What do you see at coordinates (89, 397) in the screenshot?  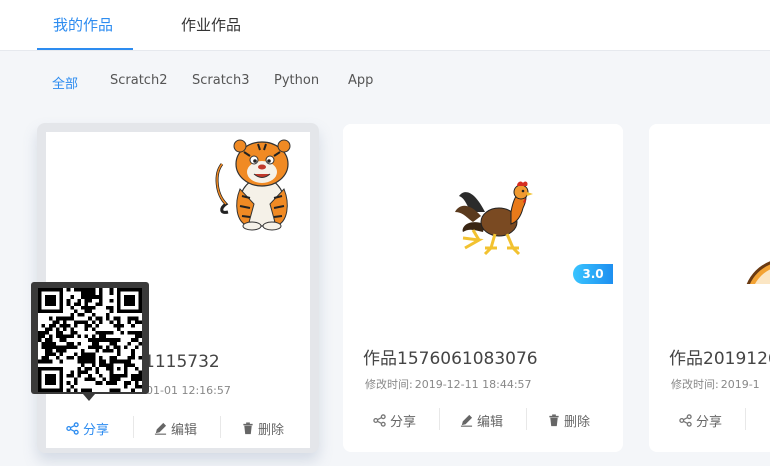 I see `popup-arrow` at bounding box center [89, 397].